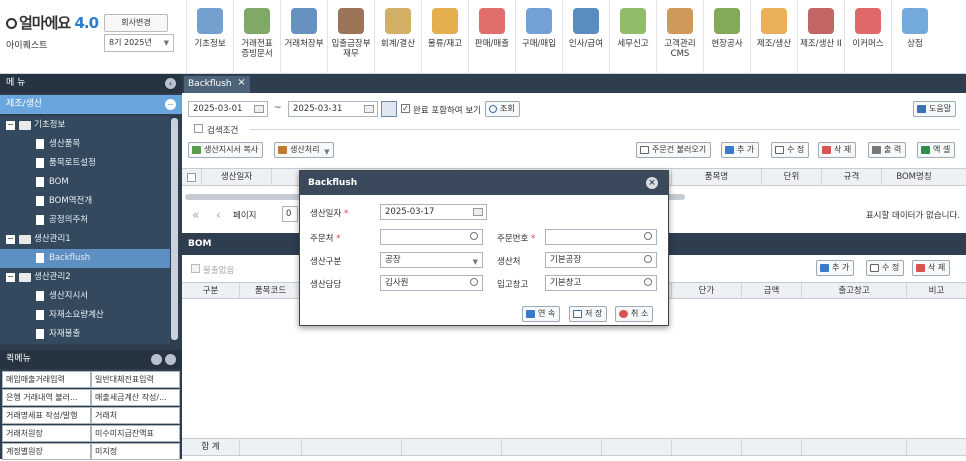 The image size is (966, 461). Describe the element at coordinates (46, 415) in the screenshot. I see `quick-menu-item: 거래명세표 작성/발행` at that location.